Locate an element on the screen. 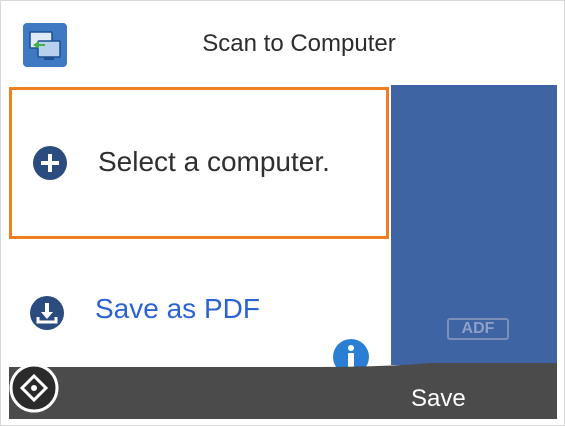  bottom-bar-background is located at coordinates (283, 391).